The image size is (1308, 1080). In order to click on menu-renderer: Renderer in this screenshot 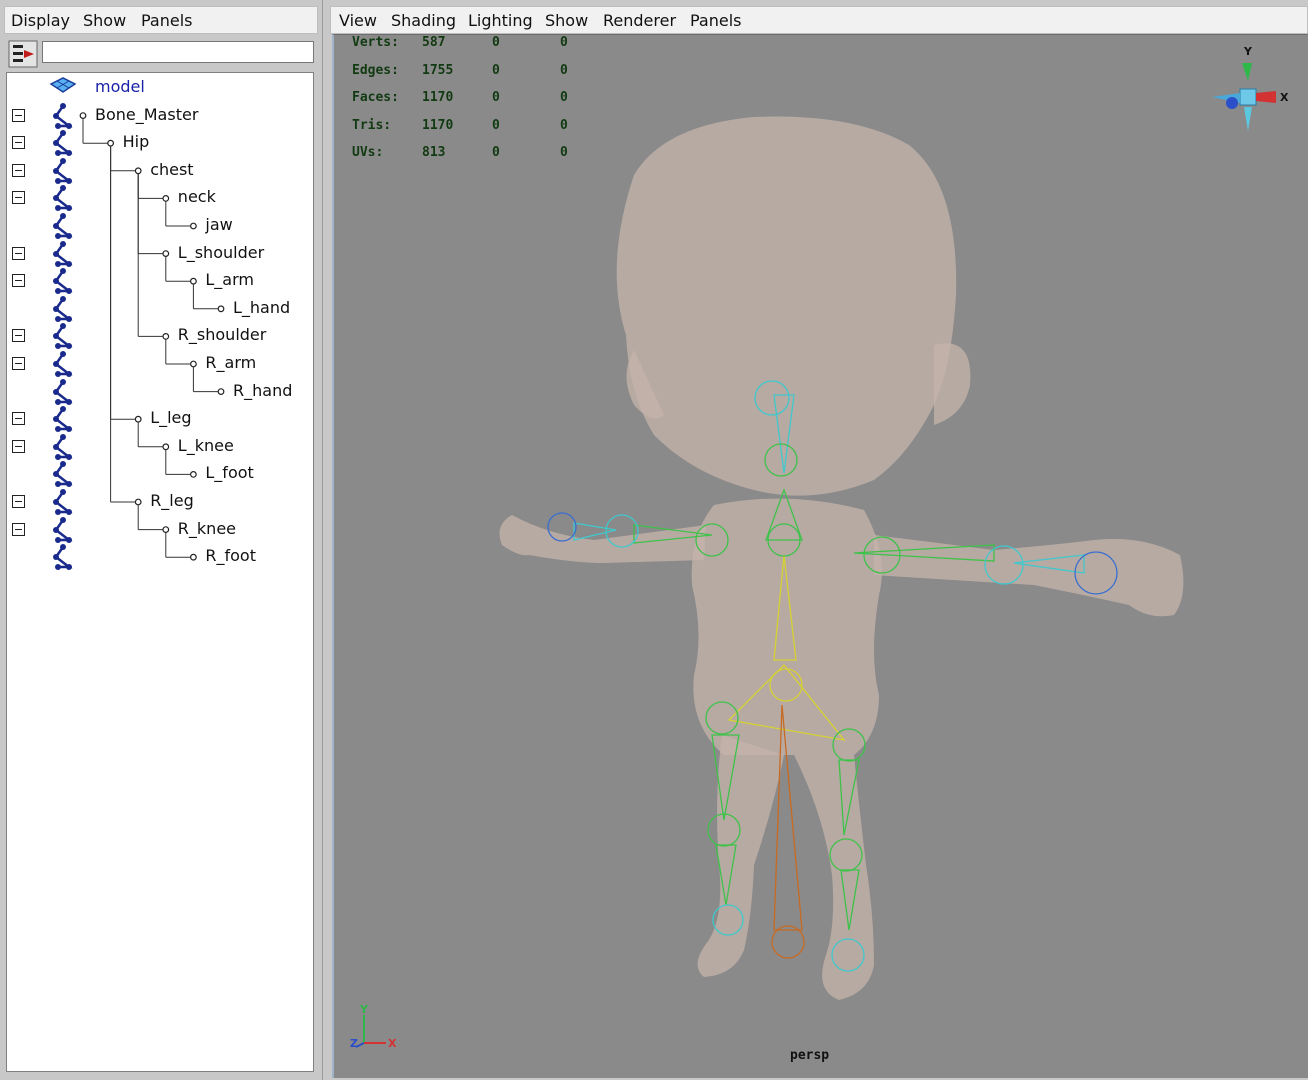, I will do `click(639, 20)`.